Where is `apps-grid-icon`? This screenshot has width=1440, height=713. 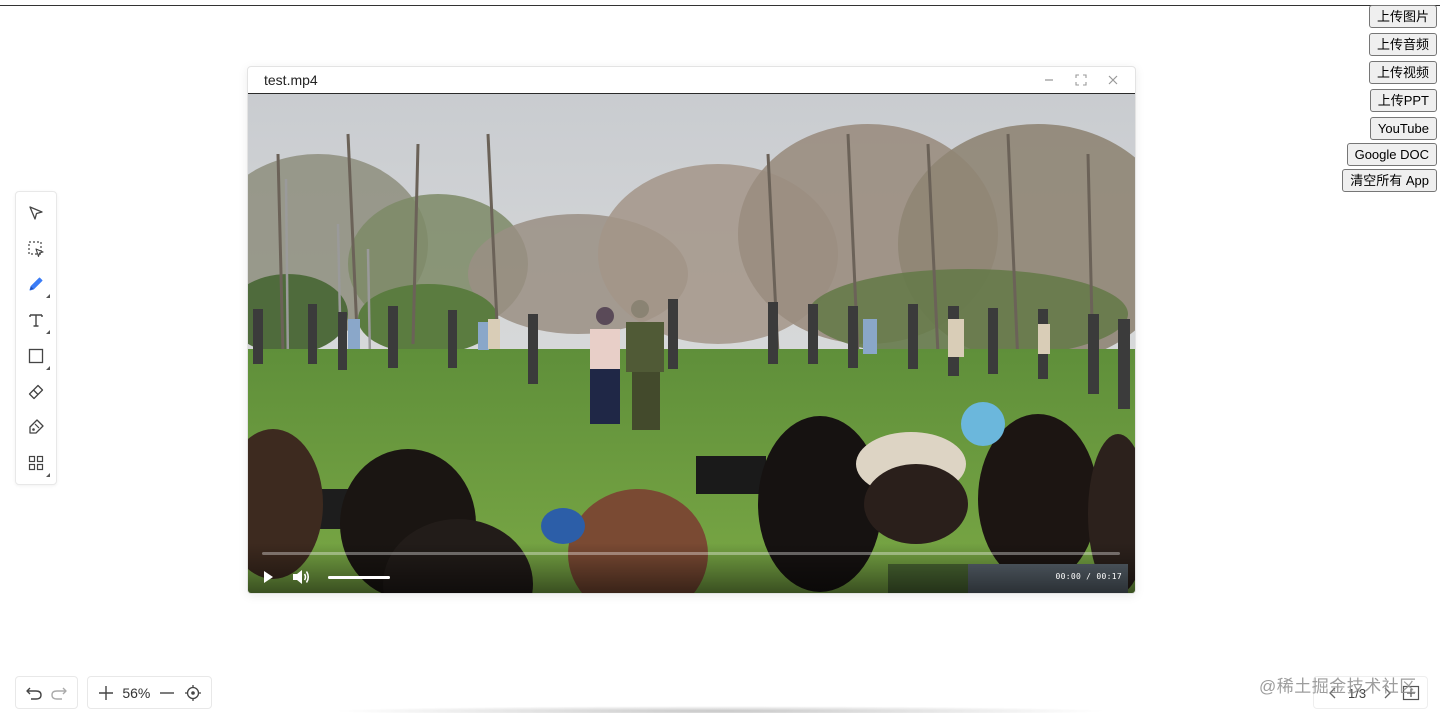
apps-grid-icon is located at coordinates (36, 463).